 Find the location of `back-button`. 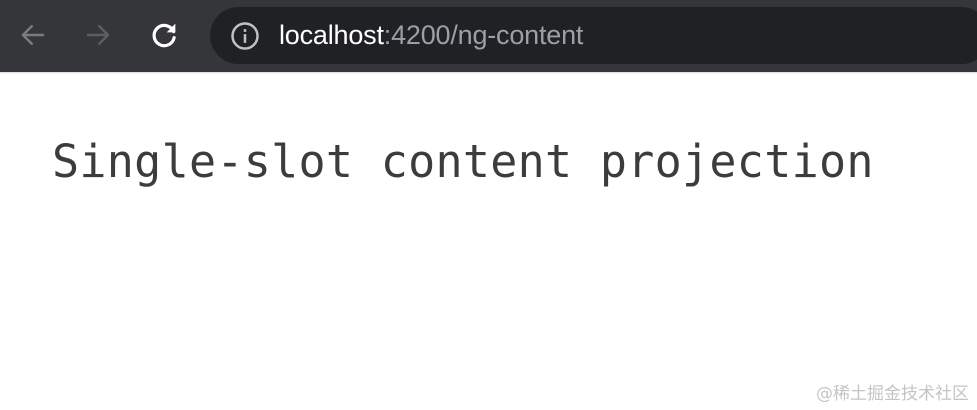

back-button is located at coordinates (33, 35).